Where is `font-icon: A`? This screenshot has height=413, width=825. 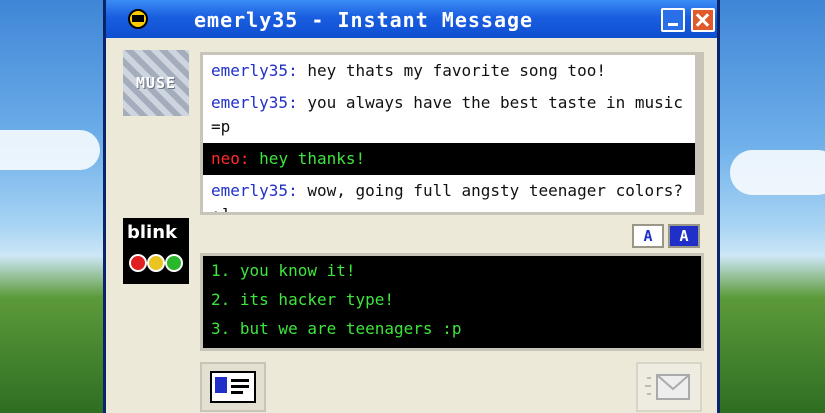 font-icon: A is located at coordinates (648, 236).